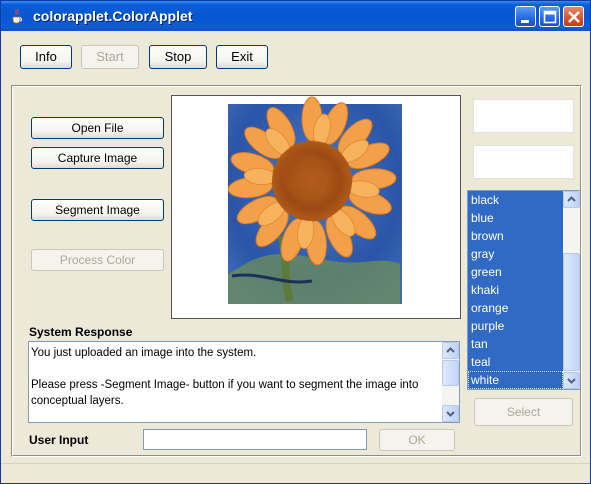 The width and height of the screenshot is (591, 484). What do you see at coordinates (515, 272) in the screenshot?
I see `list-item: green` at bounding box center [515, 272].